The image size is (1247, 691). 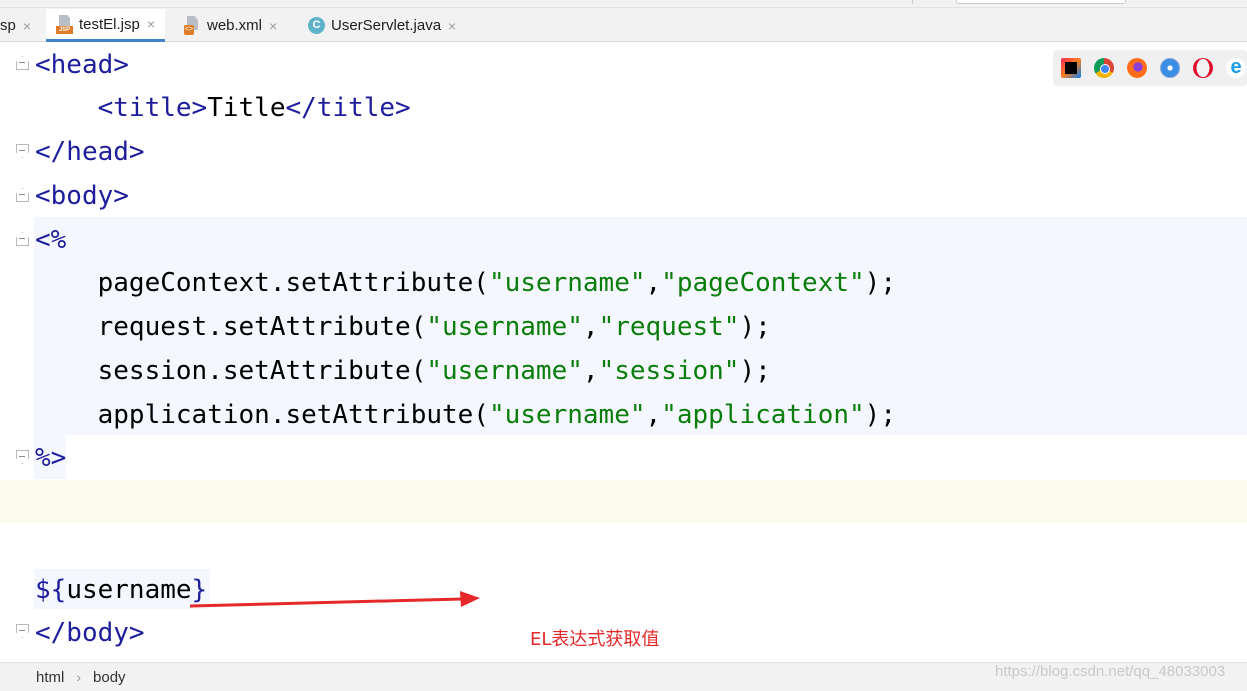 What do you see at coordinates (50, 677) in the screenshot?
I see `breadcrumb-item-html: html` at bounding box center [50, 677].